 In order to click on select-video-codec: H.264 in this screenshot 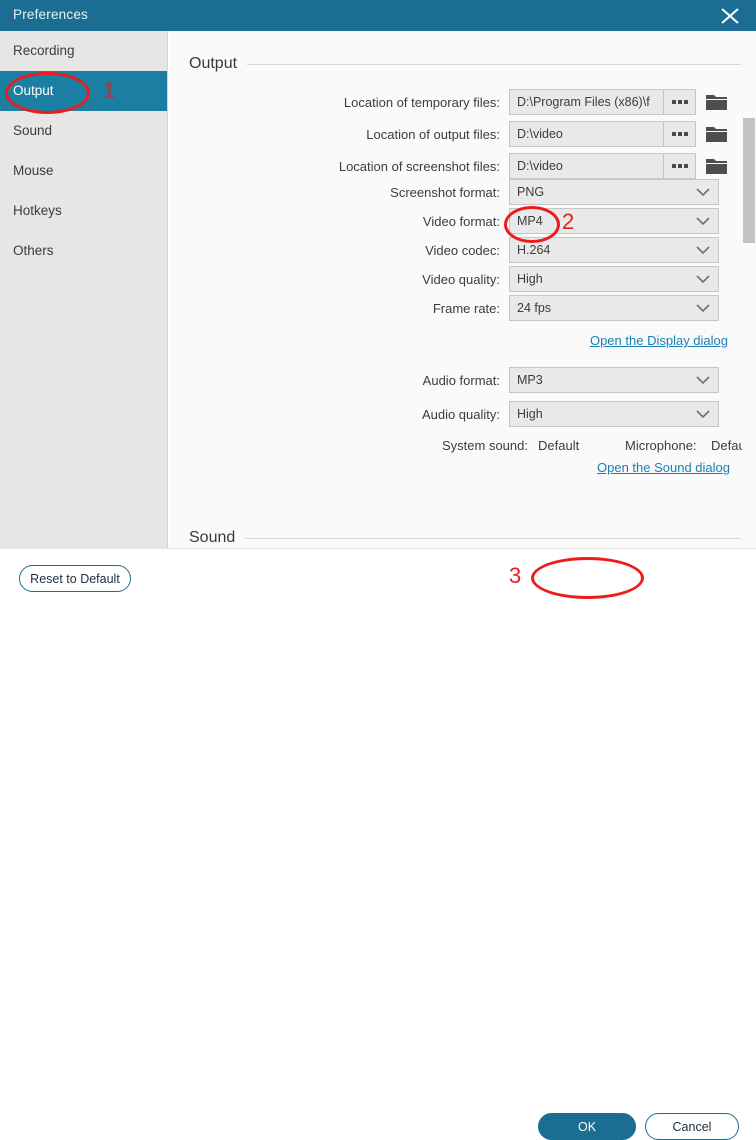, I will do `click(614, 250)`.